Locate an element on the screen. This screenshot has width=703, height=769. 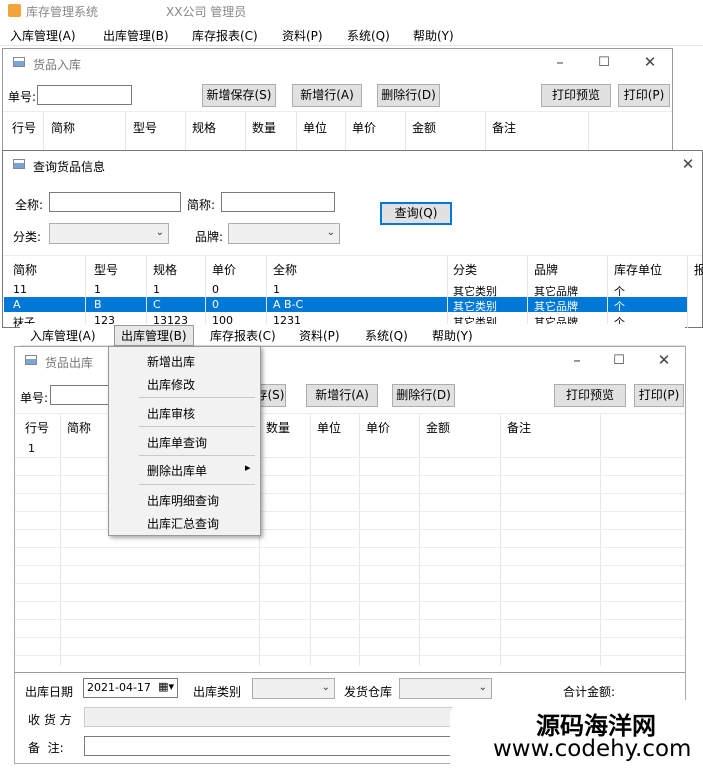
app-titlebar: 库存管理系统 XX公司 管理员 is located at coordinates (351, 11).